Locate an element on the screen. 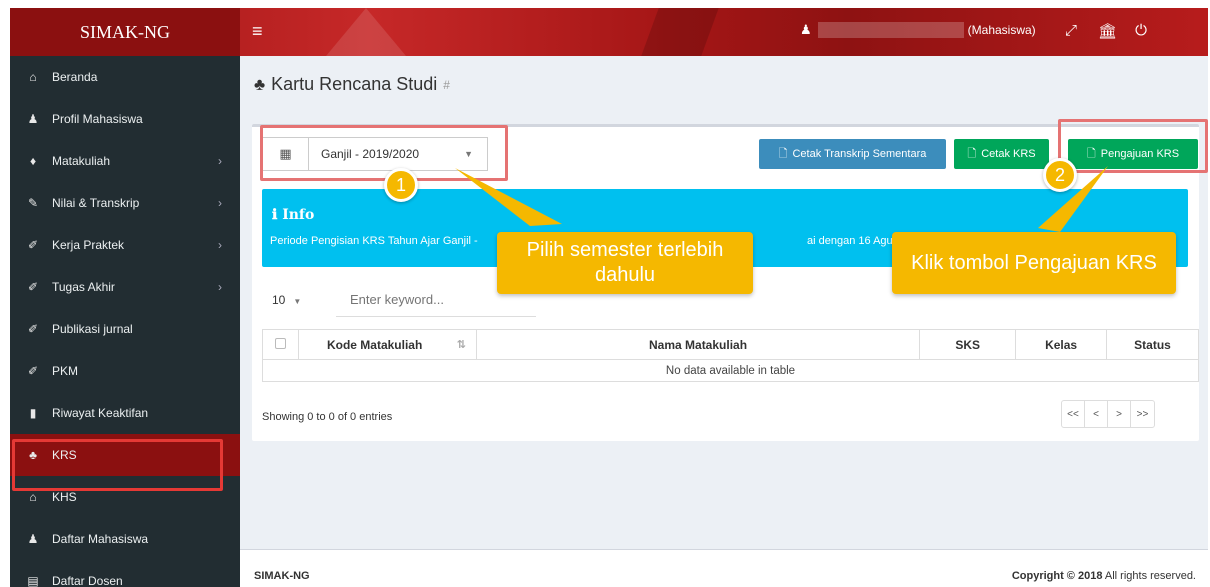  user-role: (Mahasiswa) is located at coordinates (1001, 30).